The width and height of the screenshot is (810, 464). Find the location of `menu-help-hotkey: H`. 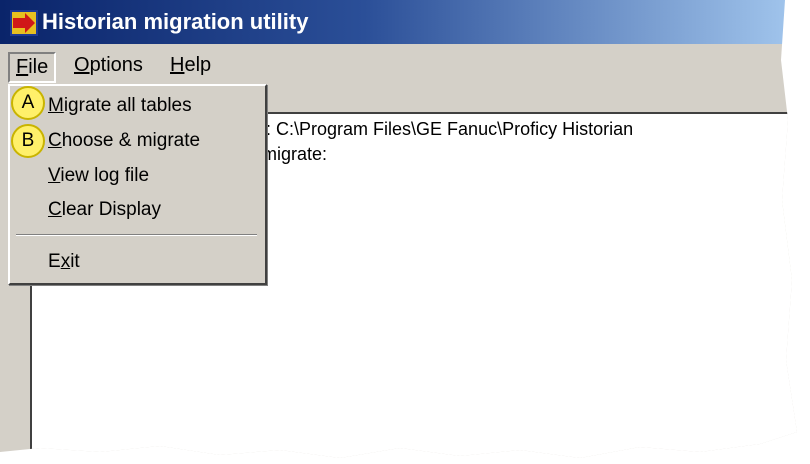

menu-help-hotkey: H is located at coordinates (177, 65).